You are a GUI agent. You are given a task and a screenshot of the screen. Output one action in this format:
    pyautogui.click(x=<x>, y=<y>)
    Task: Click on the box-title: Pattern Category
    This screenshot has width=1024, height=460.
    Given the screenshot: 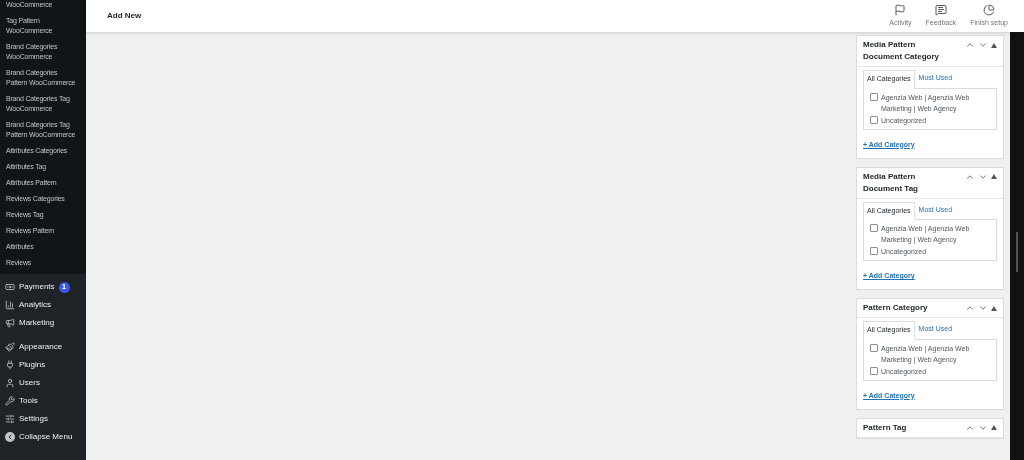 What is the action you would take?
    pyautogui.click(x=896, y=308)
    